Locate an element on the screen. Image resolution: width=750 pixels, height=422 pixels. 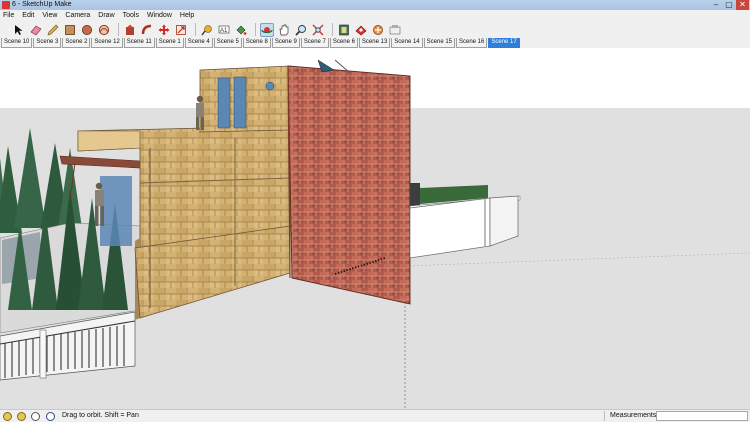
zoom-extents-tool-icon is located at coordinates (318, 30).